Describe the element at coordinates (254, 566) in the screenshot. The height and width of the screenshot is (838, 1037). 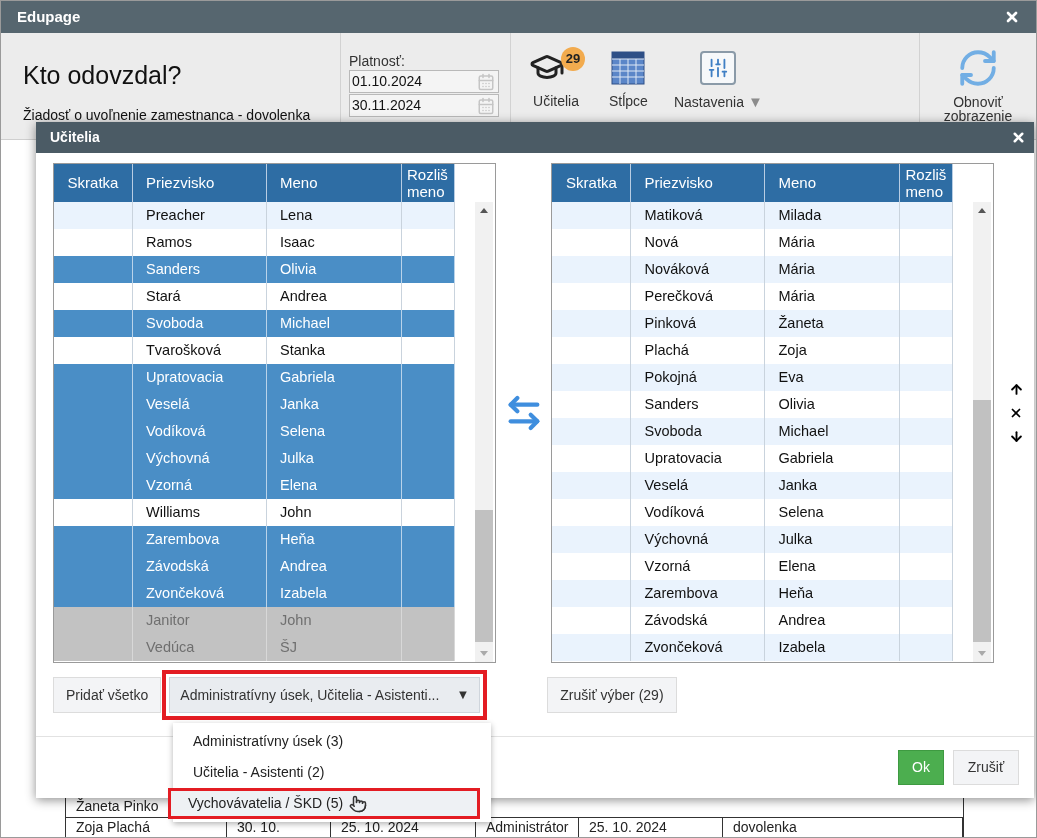
I see `table-row: Závodská Andrea` at that location.